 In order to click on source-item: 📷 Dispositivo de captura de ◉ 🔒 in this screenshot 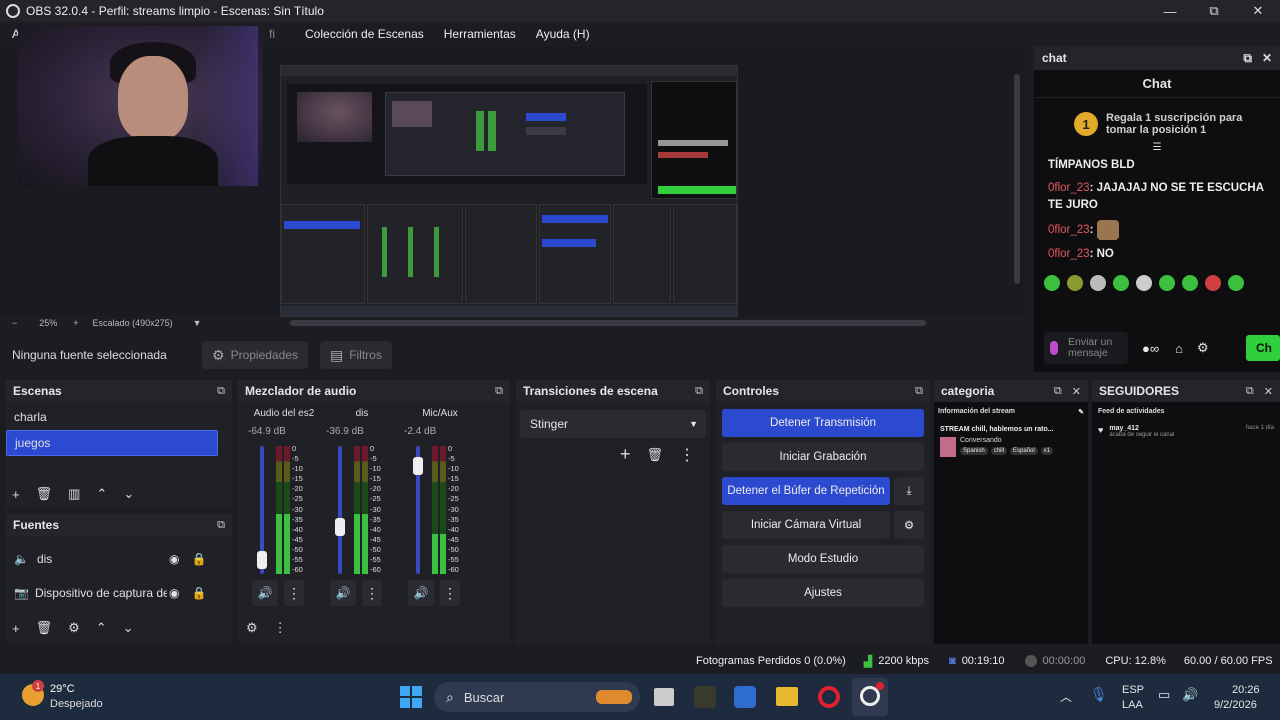, I will do `click(119, 593)`.